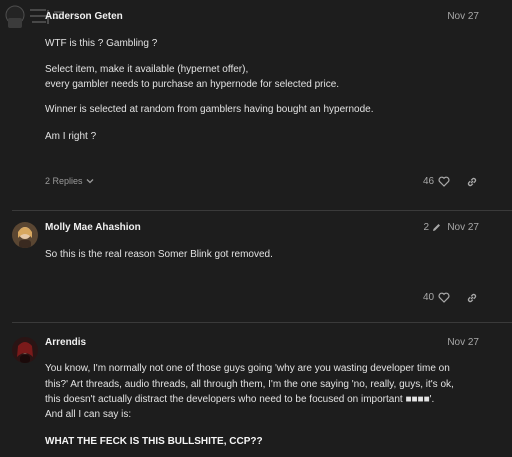 This screenshot has width=512, height=457. I want to click on post-author: Molly Mae Ahashion, so click(93, 227).